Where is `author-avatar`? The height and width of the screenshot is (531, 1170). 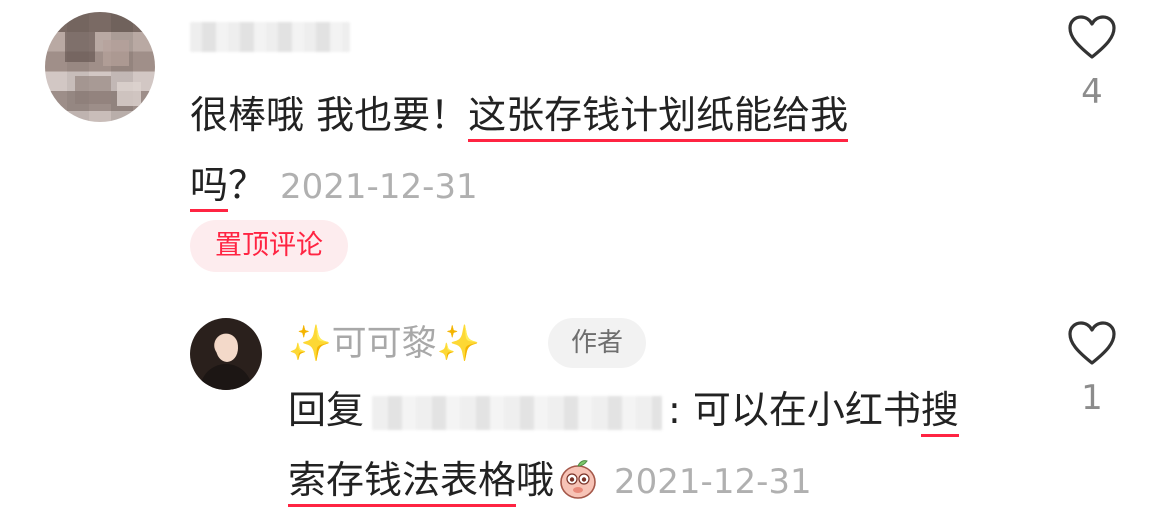 author-avatar is located at coordinates (226, 354).